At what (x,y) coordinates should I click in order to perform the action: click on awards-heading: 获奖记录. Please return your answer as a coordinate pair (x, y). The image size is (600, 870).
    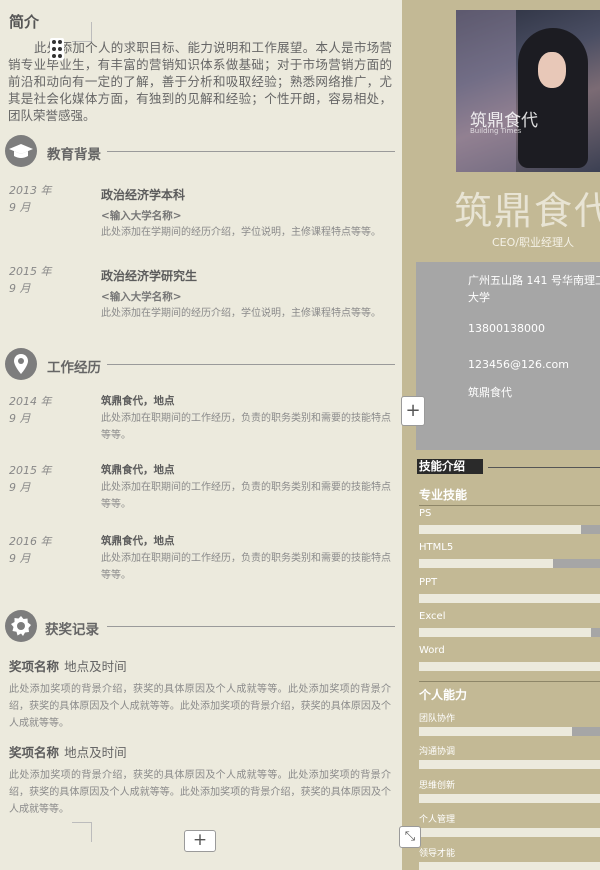
    Looking at the image, I should click on (72, 630).